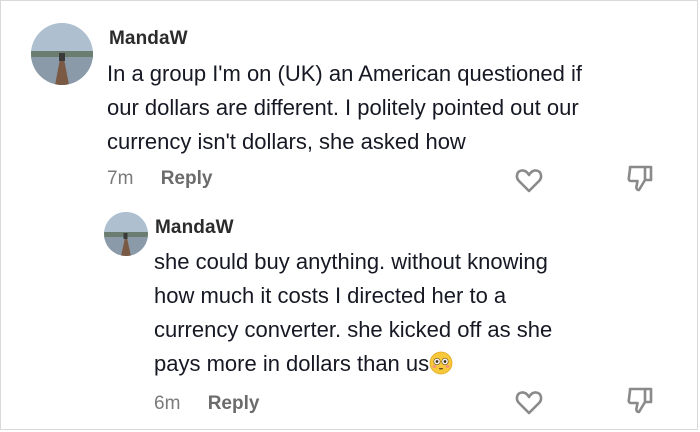  I want to click on comment-timestamp: 6m, so click(167, 403).